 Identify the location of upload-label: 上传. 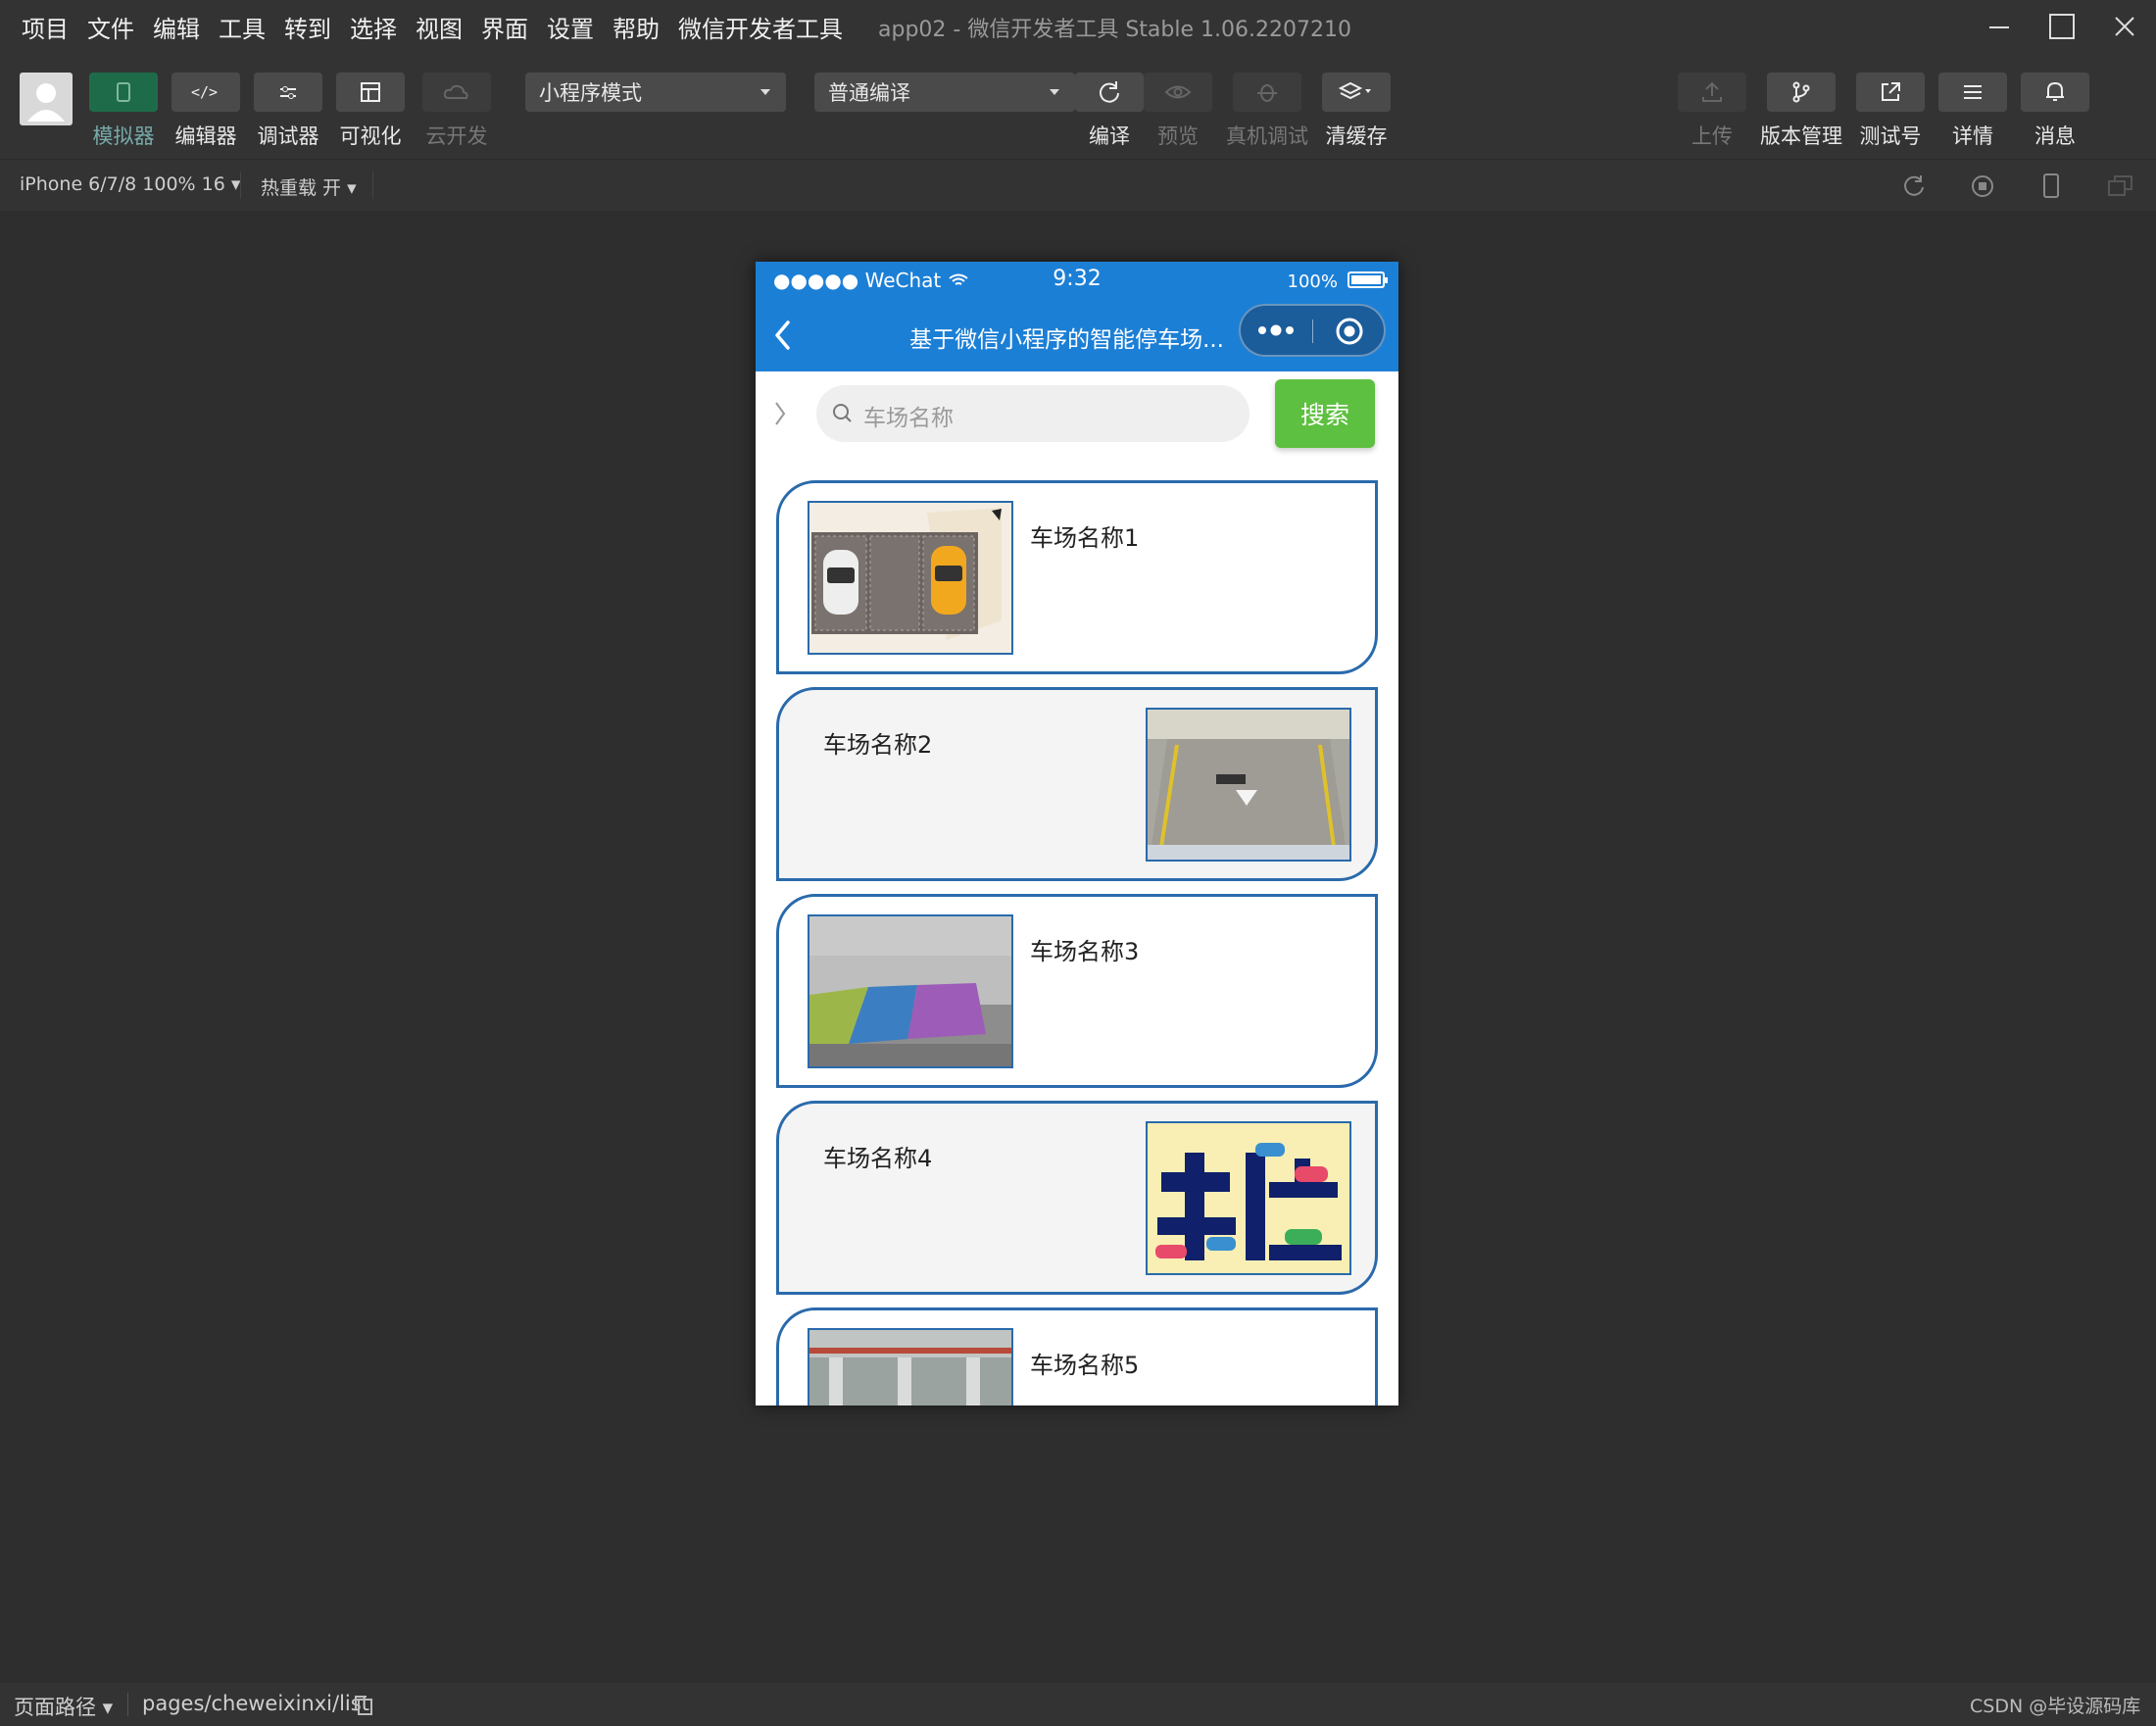
(1712, 136).